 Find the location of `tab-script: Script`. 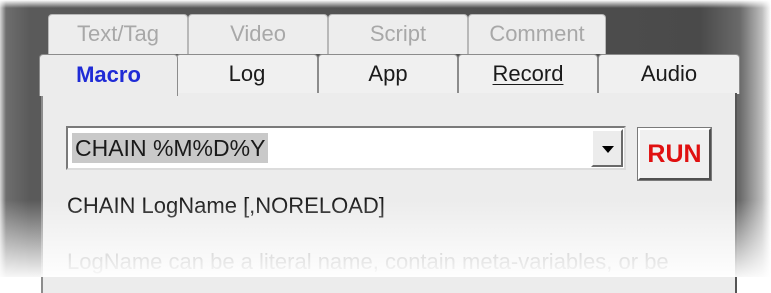

tab-script: Script is located at coordinates (398, 34).